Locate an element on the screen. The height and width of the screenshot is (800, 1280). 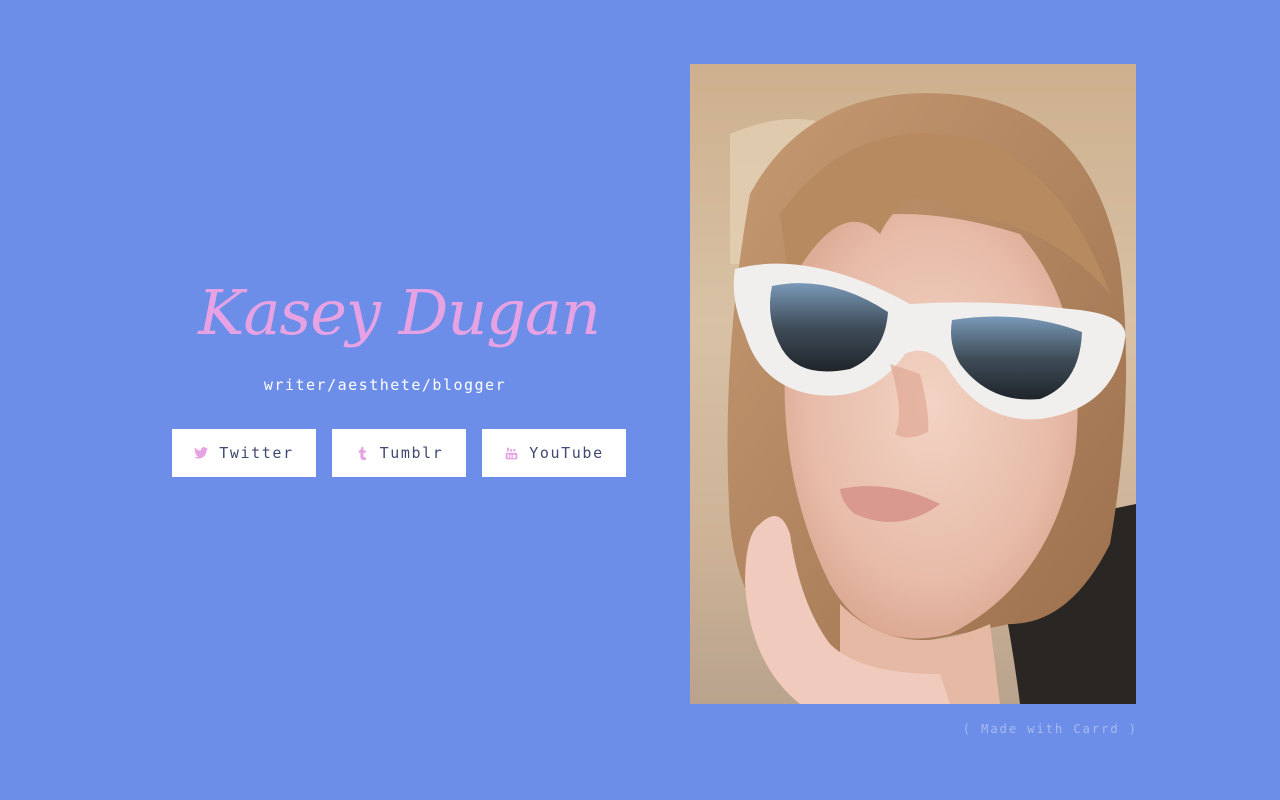
twitter-button: Twitter is located at coordinates (244, 453).